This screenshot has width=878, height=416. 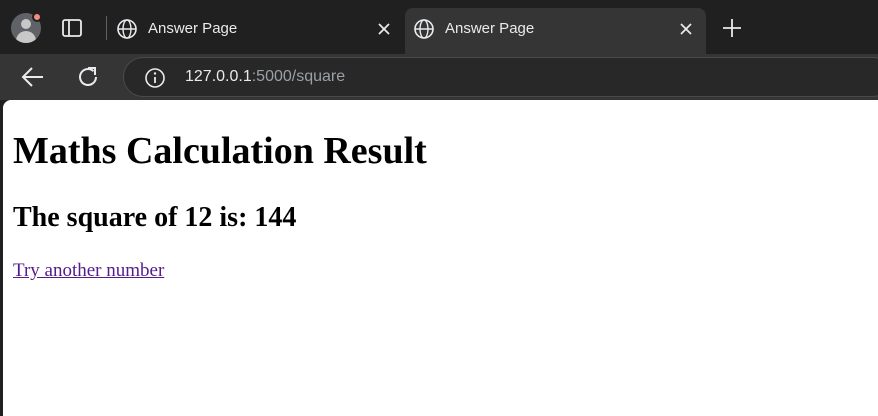 I want to click on tab-strip: Answer Page Answer Page, so click(x=439, y=27).